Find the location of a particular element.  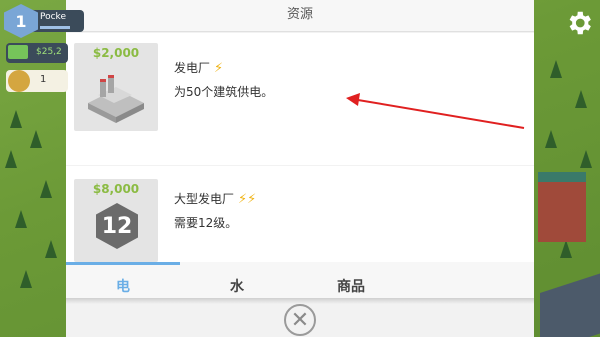

road is located at coordinates (570, 302).